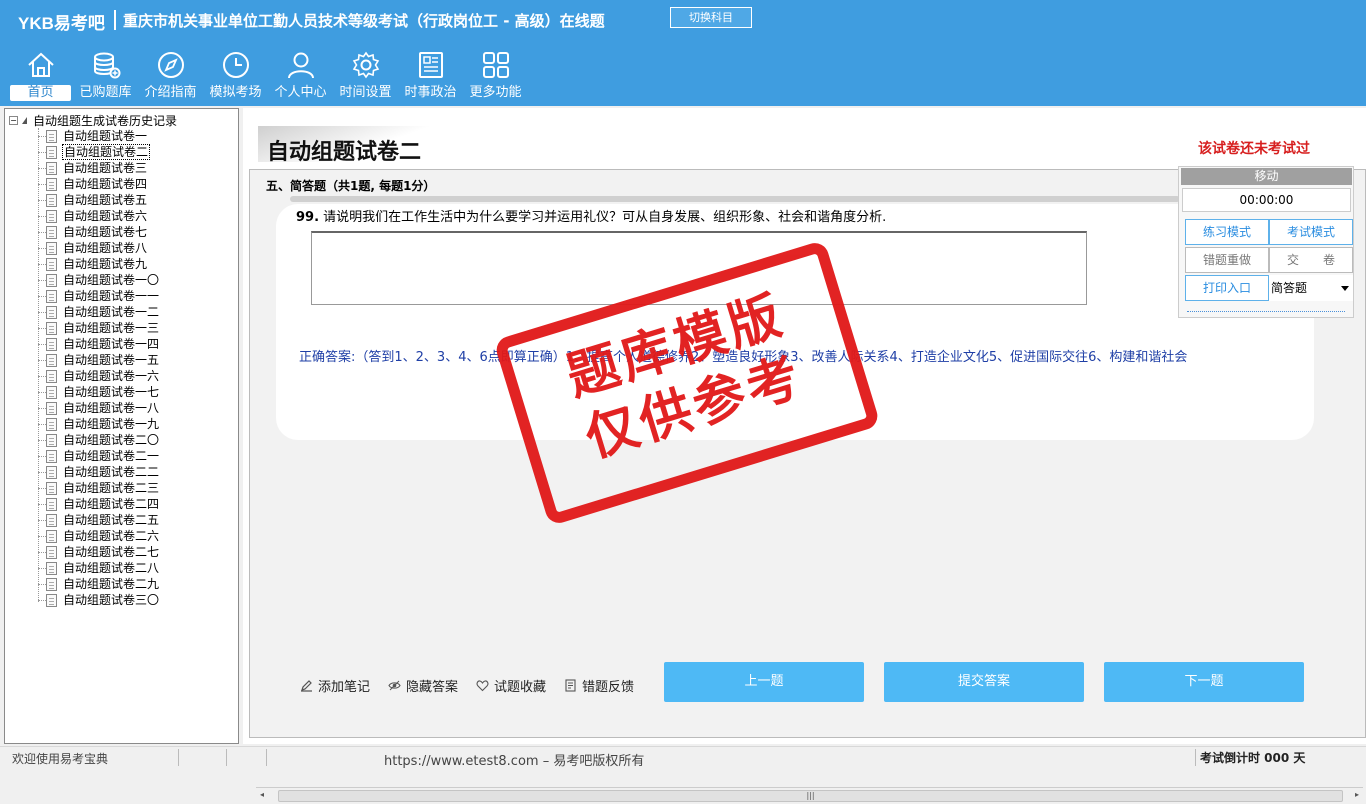 The image size is (1366, 804). Describe the element at coordinates (40, 64) in the screenshot. I see `home-icon` at that location.